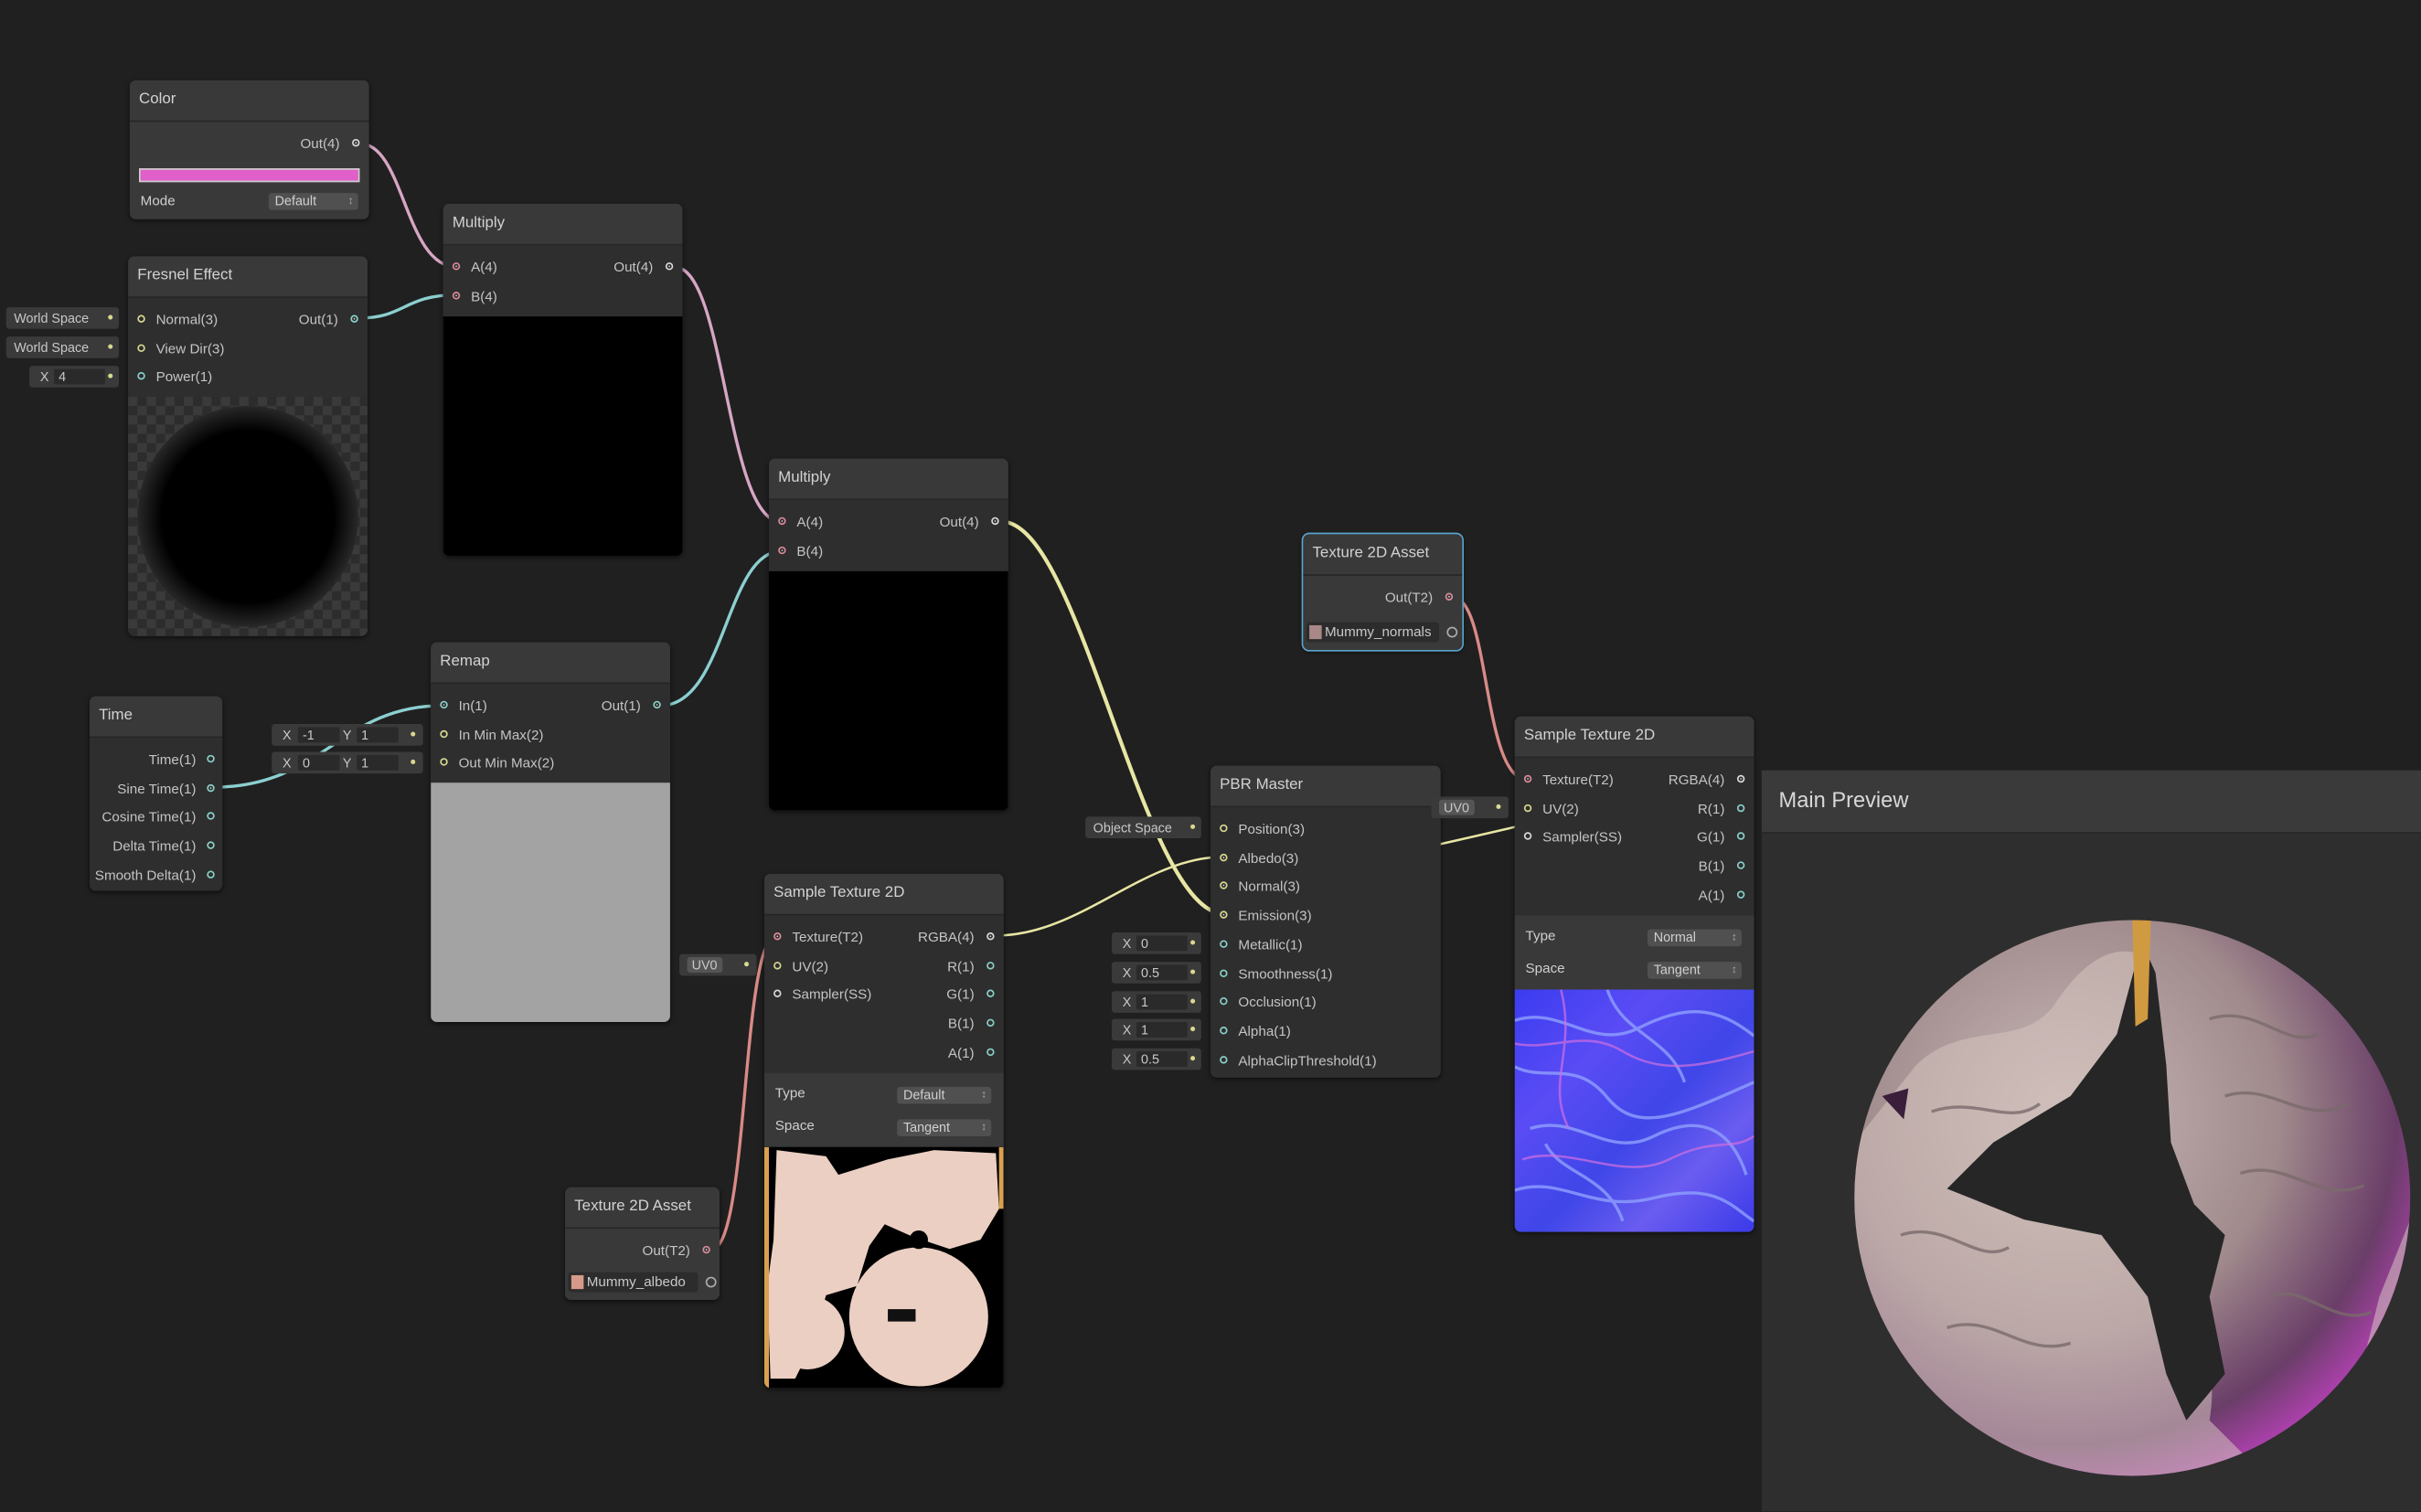  Describe the element at coordinates (141, 348) in the screenshot. I see `input-port-viewdir` at that location.